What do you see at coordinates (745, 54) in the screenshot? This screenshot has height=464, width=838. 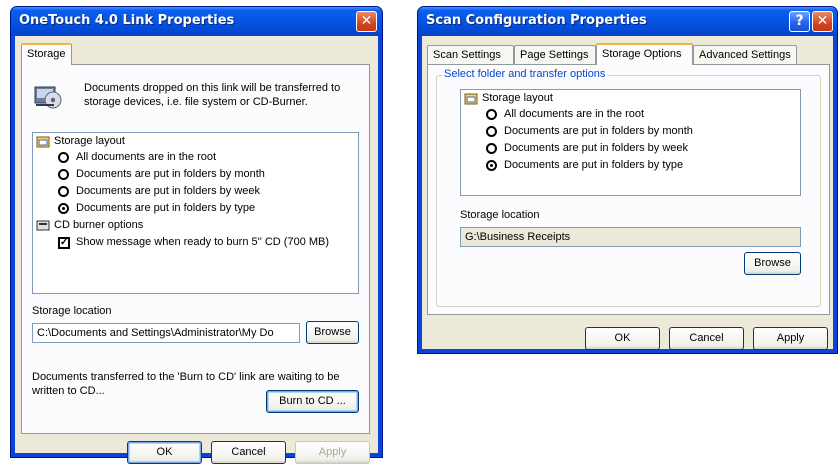 I see `tab-advanced-settings: Advanced Settings` at bounding box center [745, 54].